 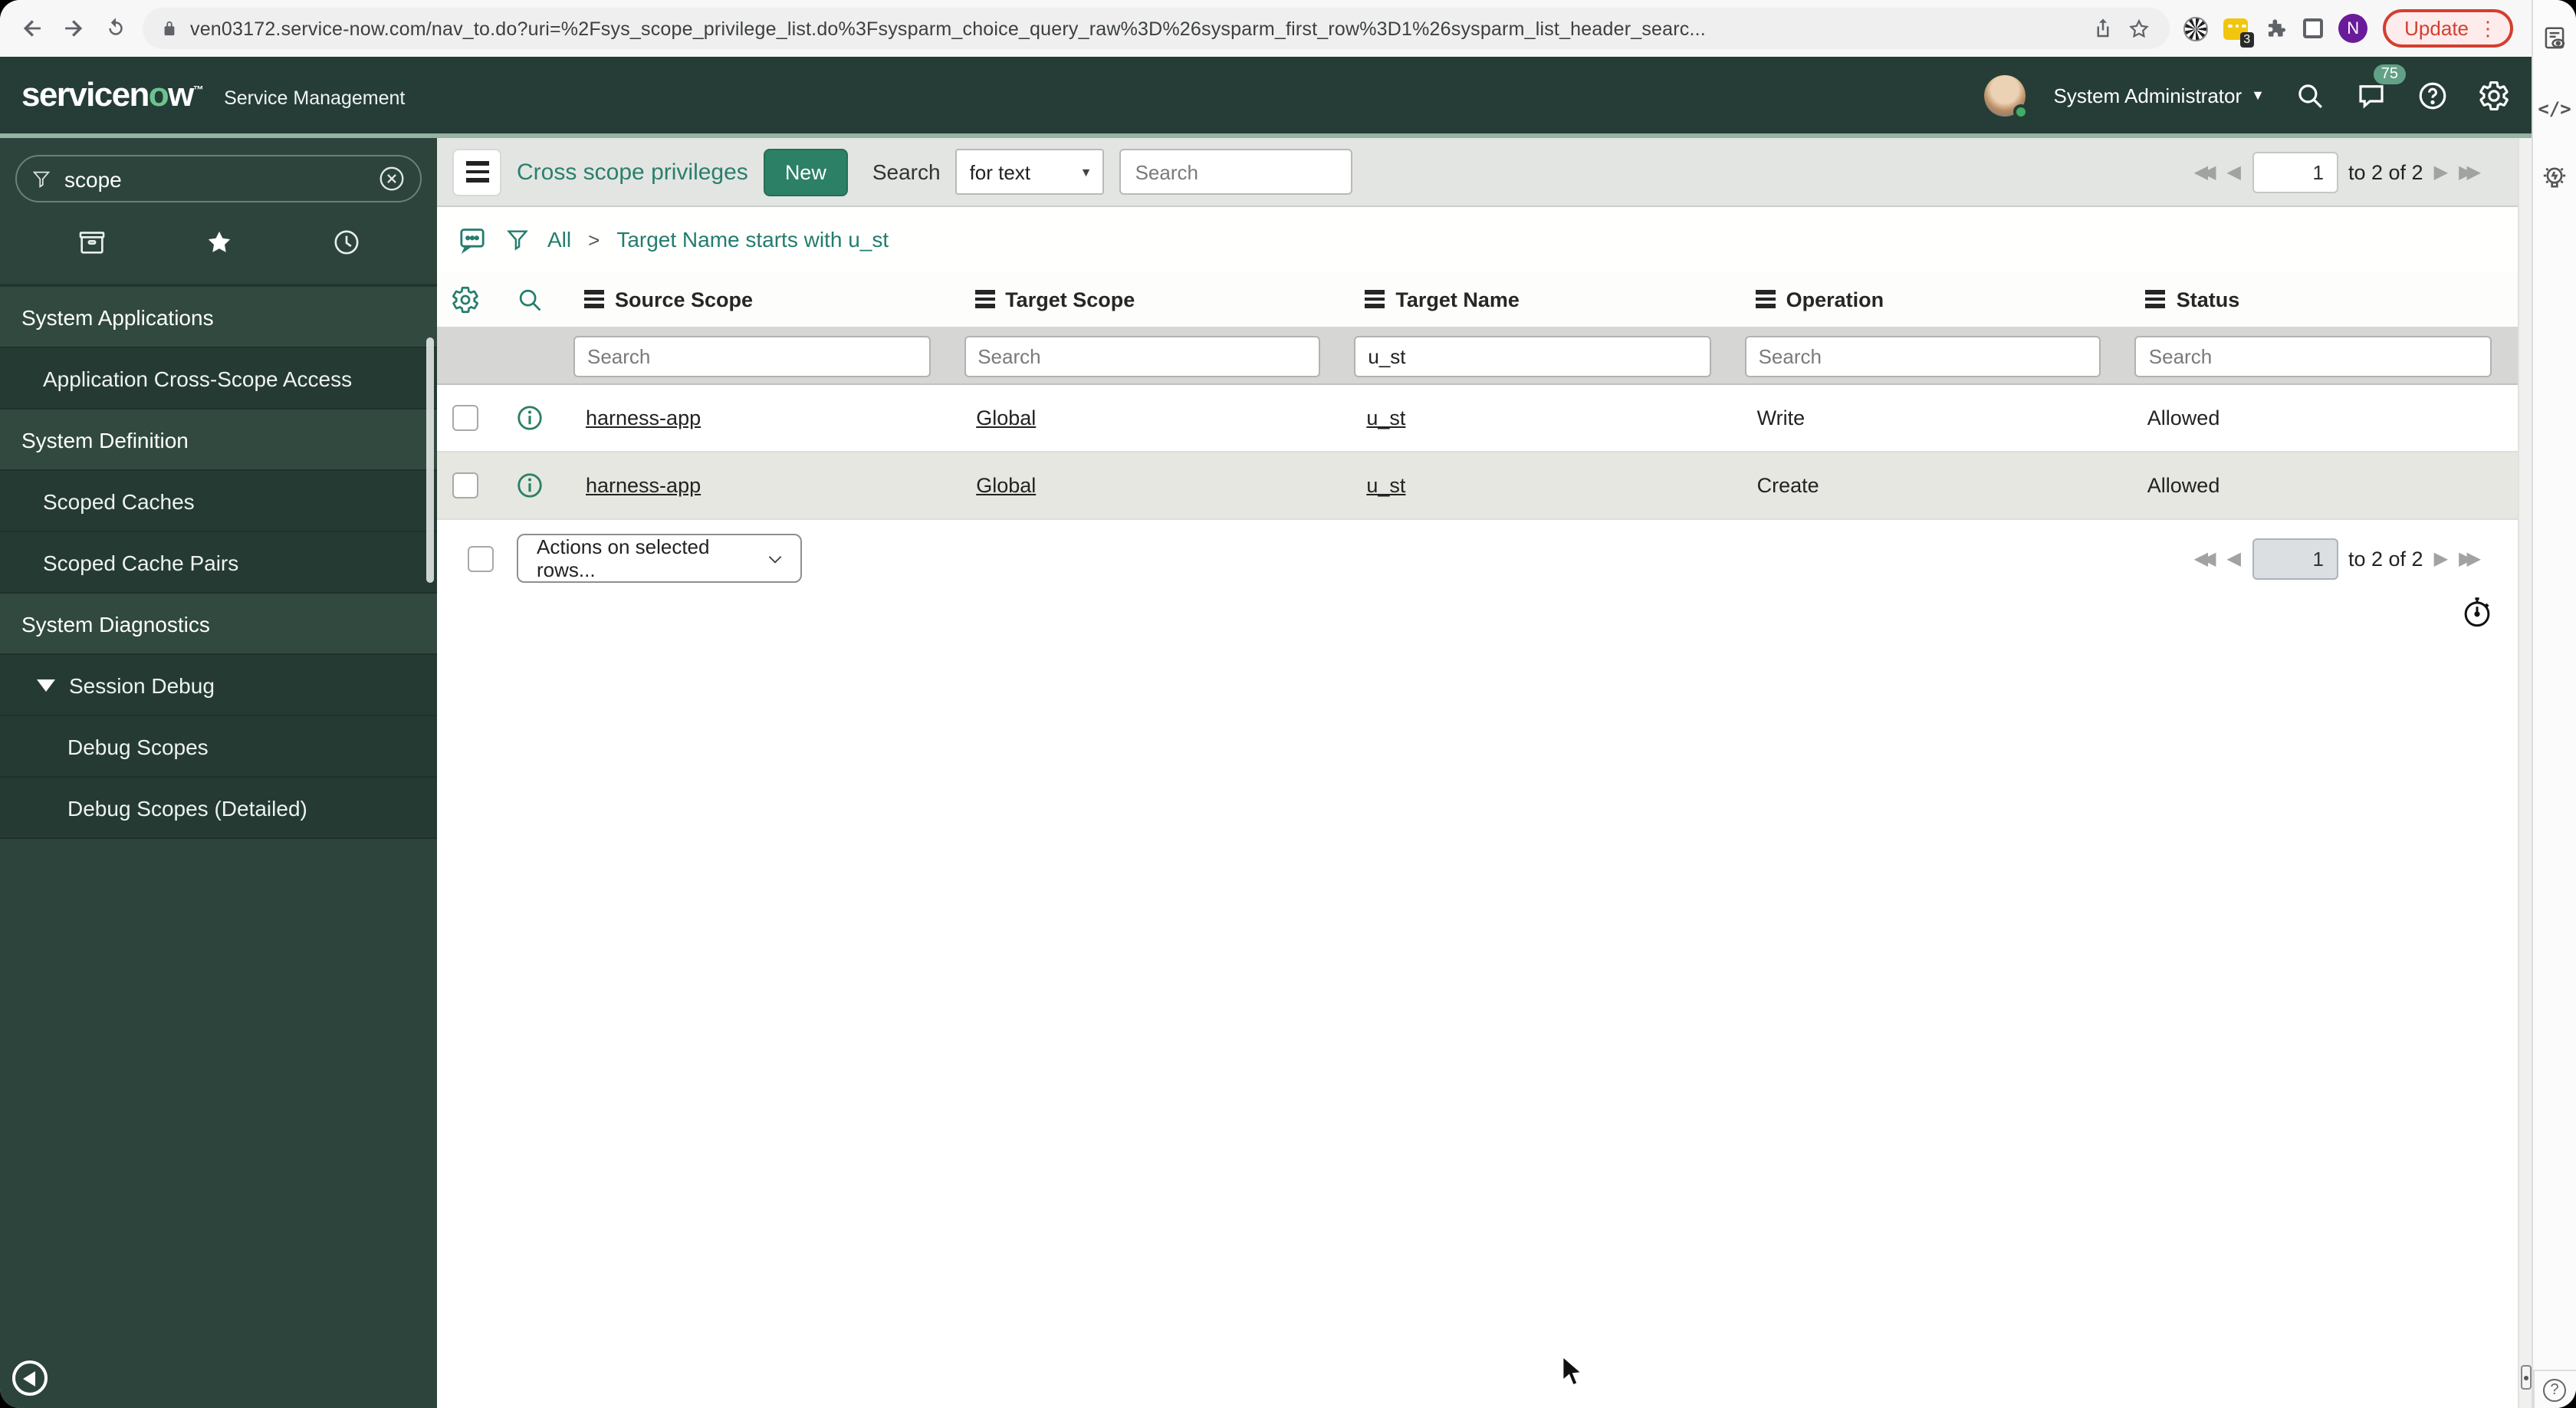 What do you see at coordinates (2554, 183) in the screenshot?
I see `idea-lightbulb-icon` at bounding box center [2554, 183].